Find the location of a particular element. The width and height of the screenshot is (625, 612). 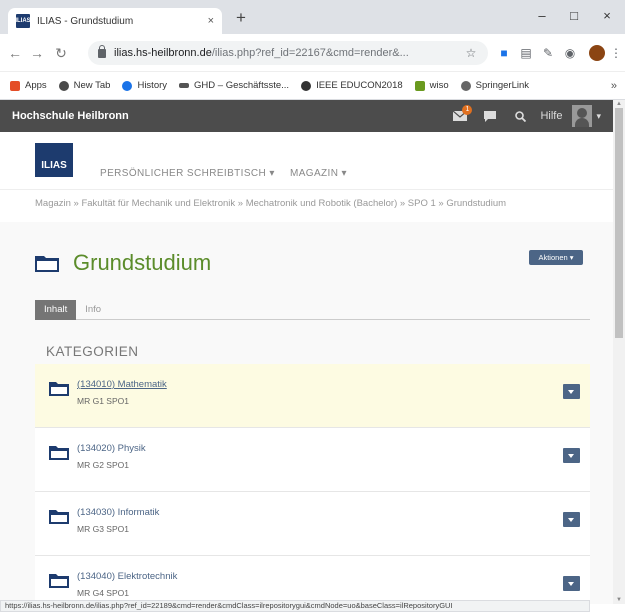

bookmark-label: New Tab is located at coordinates (92, 85).